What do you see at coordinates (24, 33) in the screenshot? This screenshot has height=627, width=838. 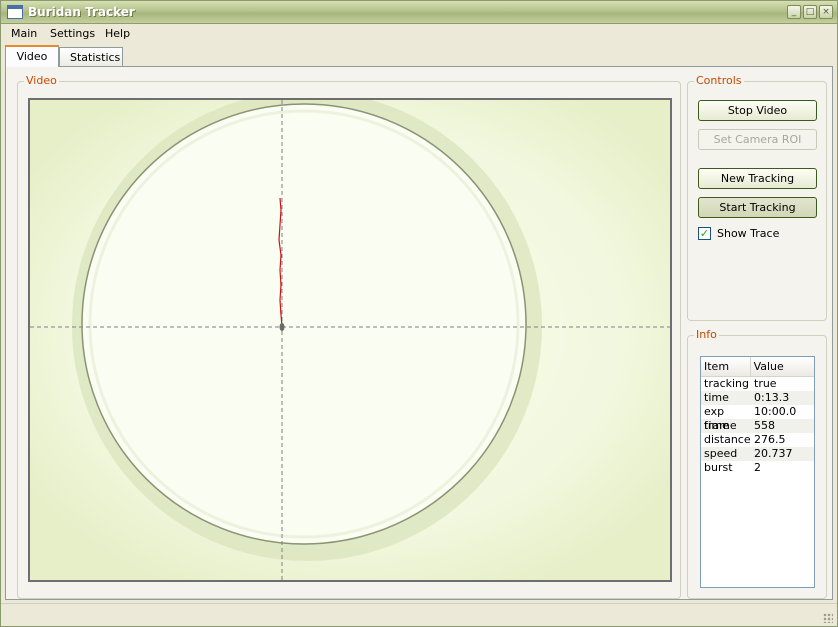 I see `menu-main: Main` at bounding box center [24, 33].